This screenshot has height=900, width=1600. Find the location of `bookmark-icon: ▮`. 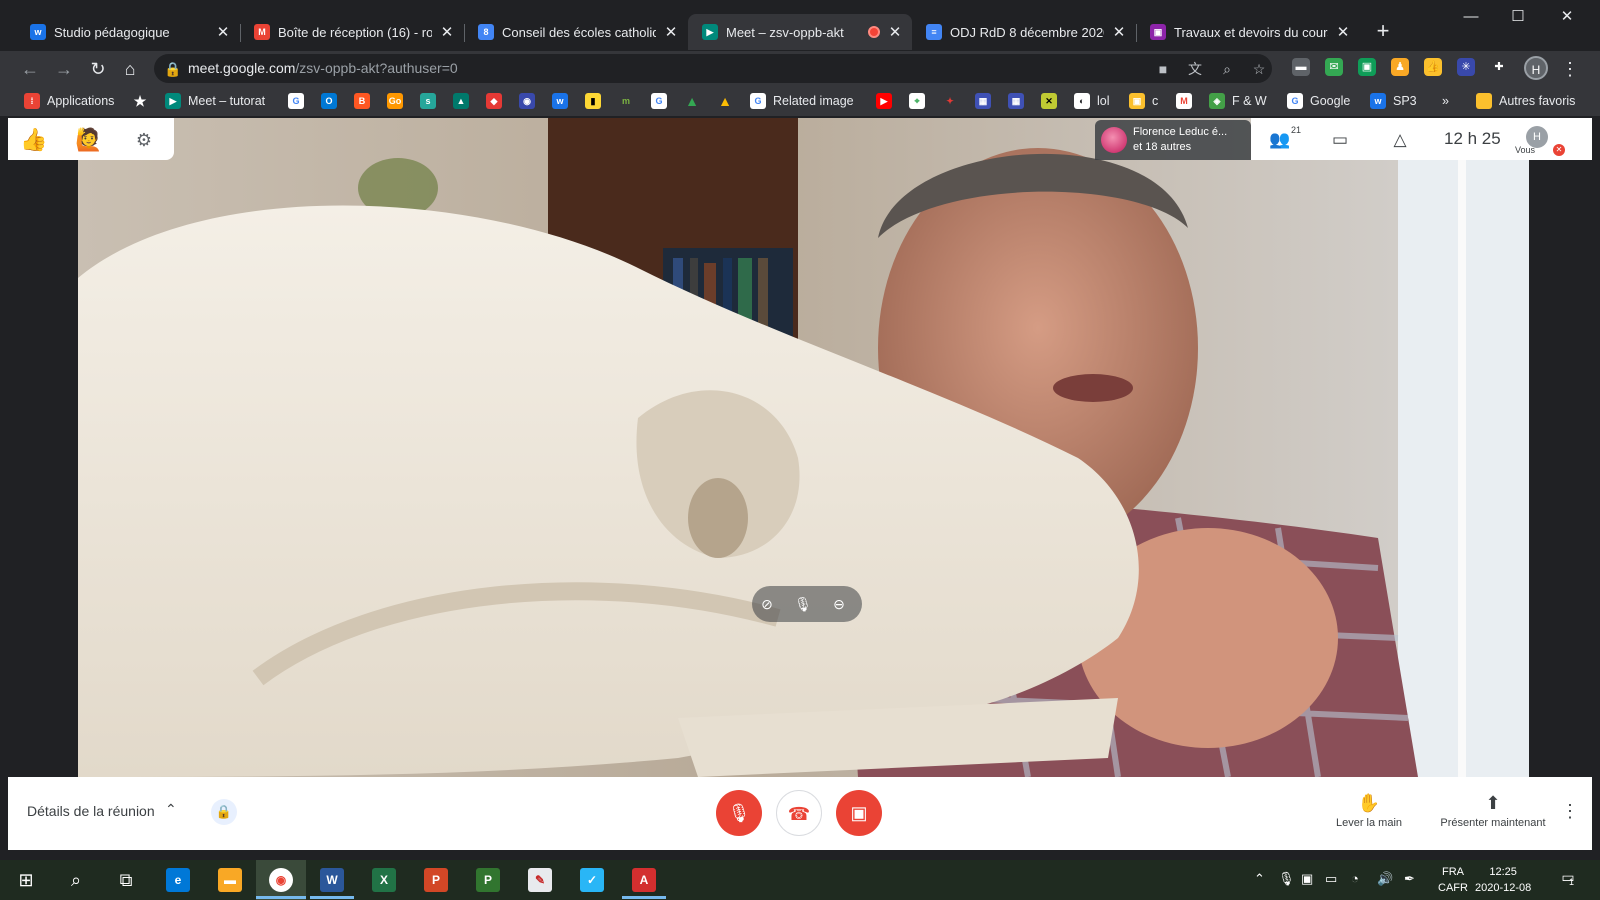

bookmark-icon: ▮ is located at coordinates (593, 101).